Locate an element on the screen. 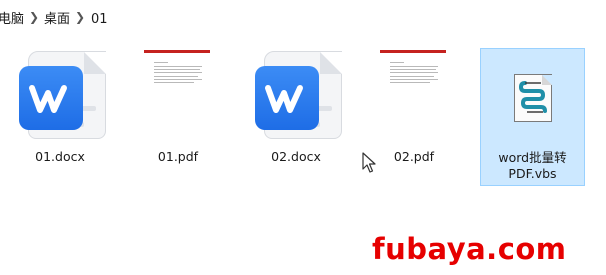 The width and height of the screenshot is (606, 275). file-name: 02.docx is located at coordinates (296, 156).